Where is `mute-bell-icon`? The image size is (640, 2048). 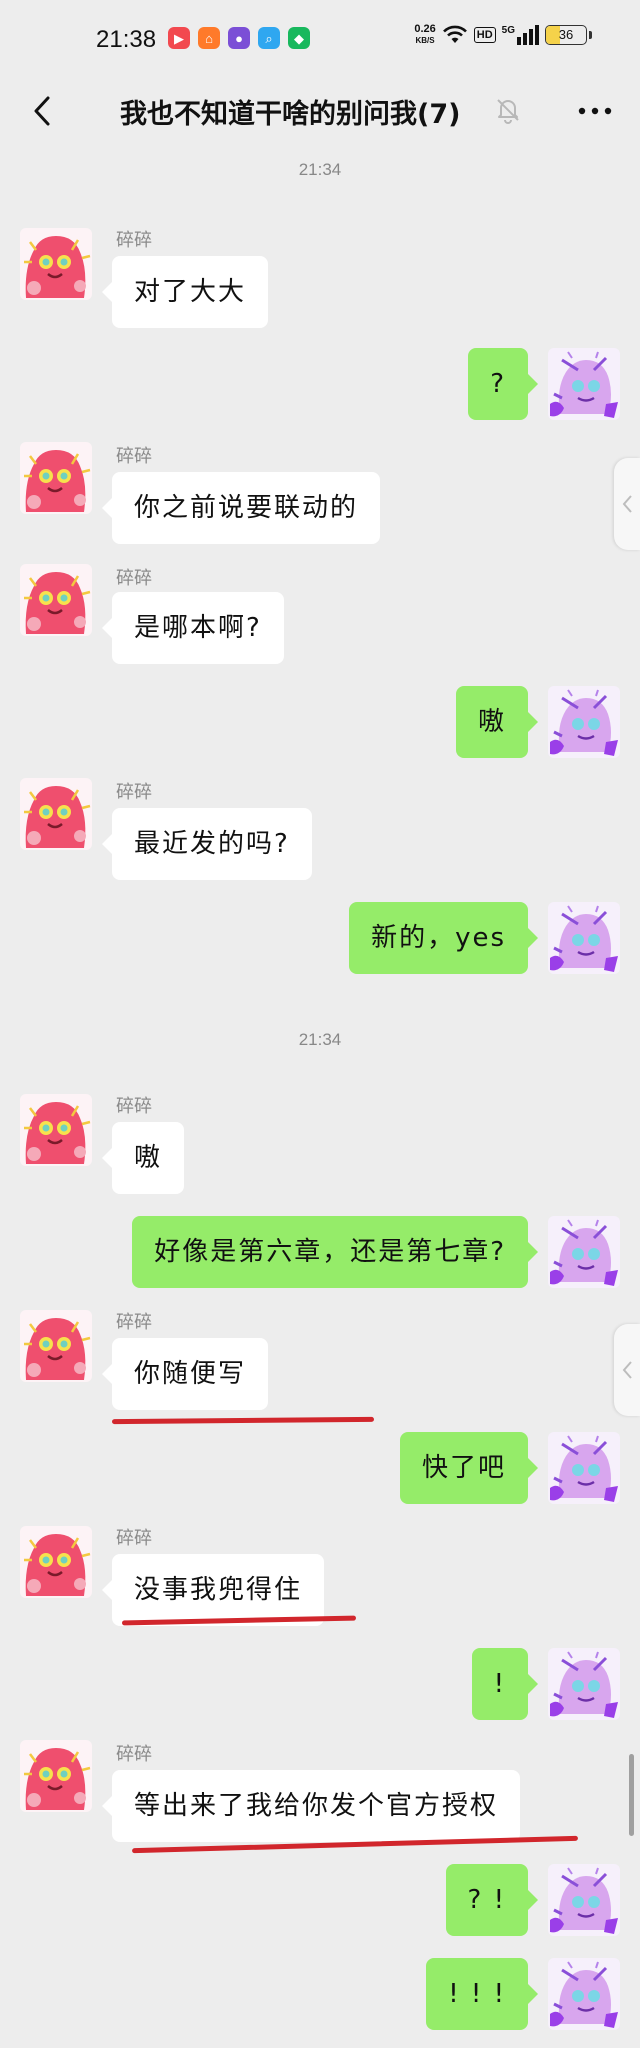
mute-bell-icon is located at coordinates (508, 111).